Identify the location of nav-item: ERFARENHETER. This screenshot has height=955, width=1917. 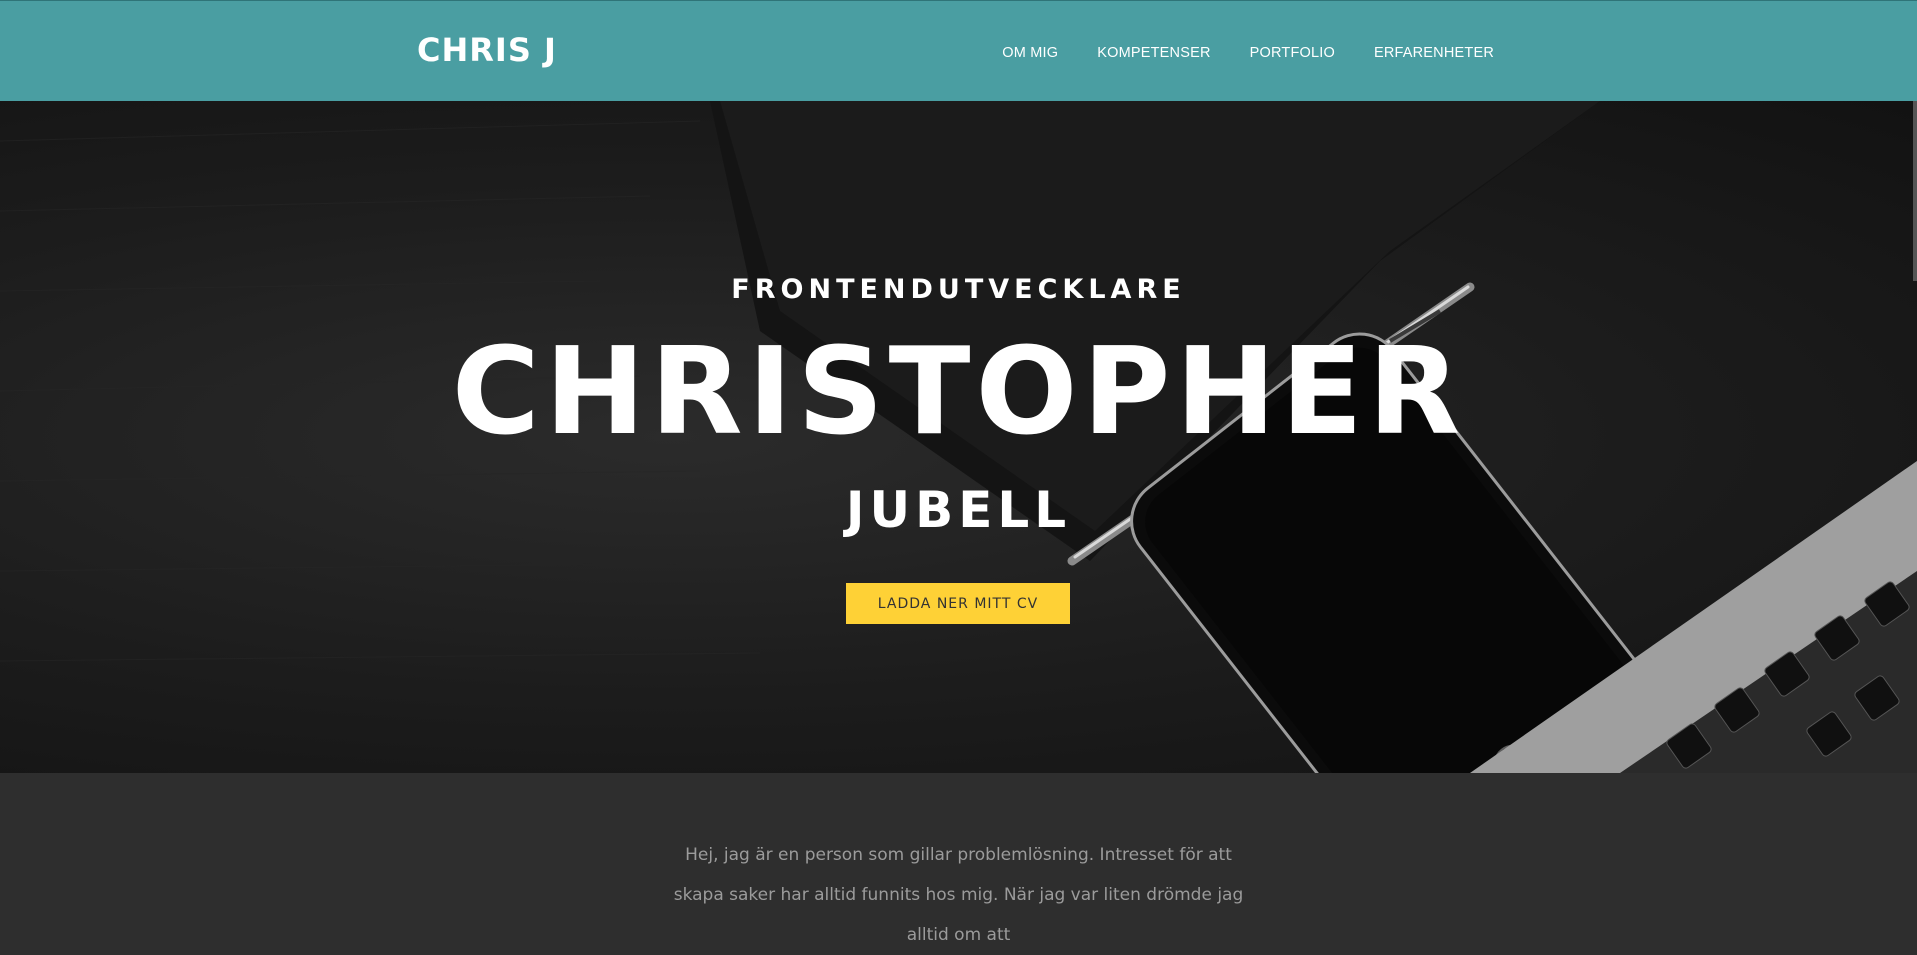
(1434, 51).